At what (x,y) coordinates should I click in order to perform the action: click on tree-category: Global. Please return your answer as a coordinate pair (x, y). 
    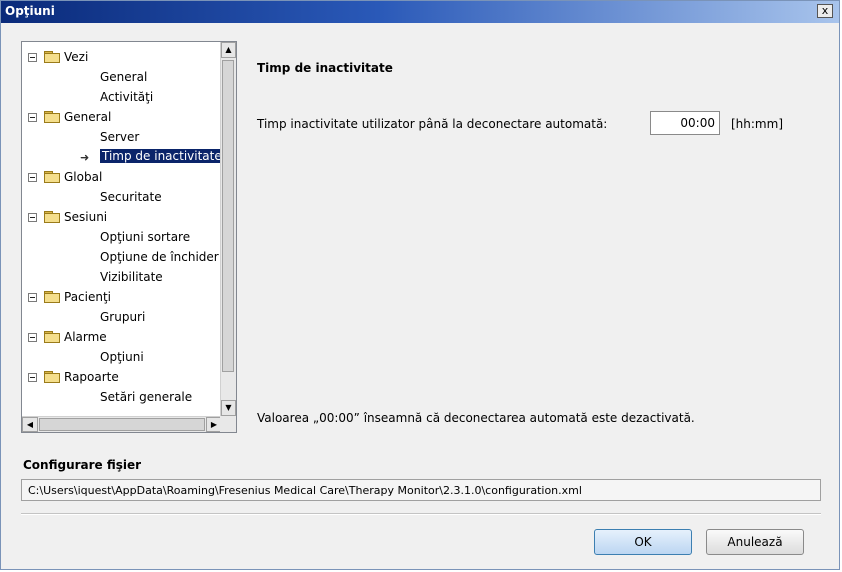
    Looking at the image, I should click on (122, 178).